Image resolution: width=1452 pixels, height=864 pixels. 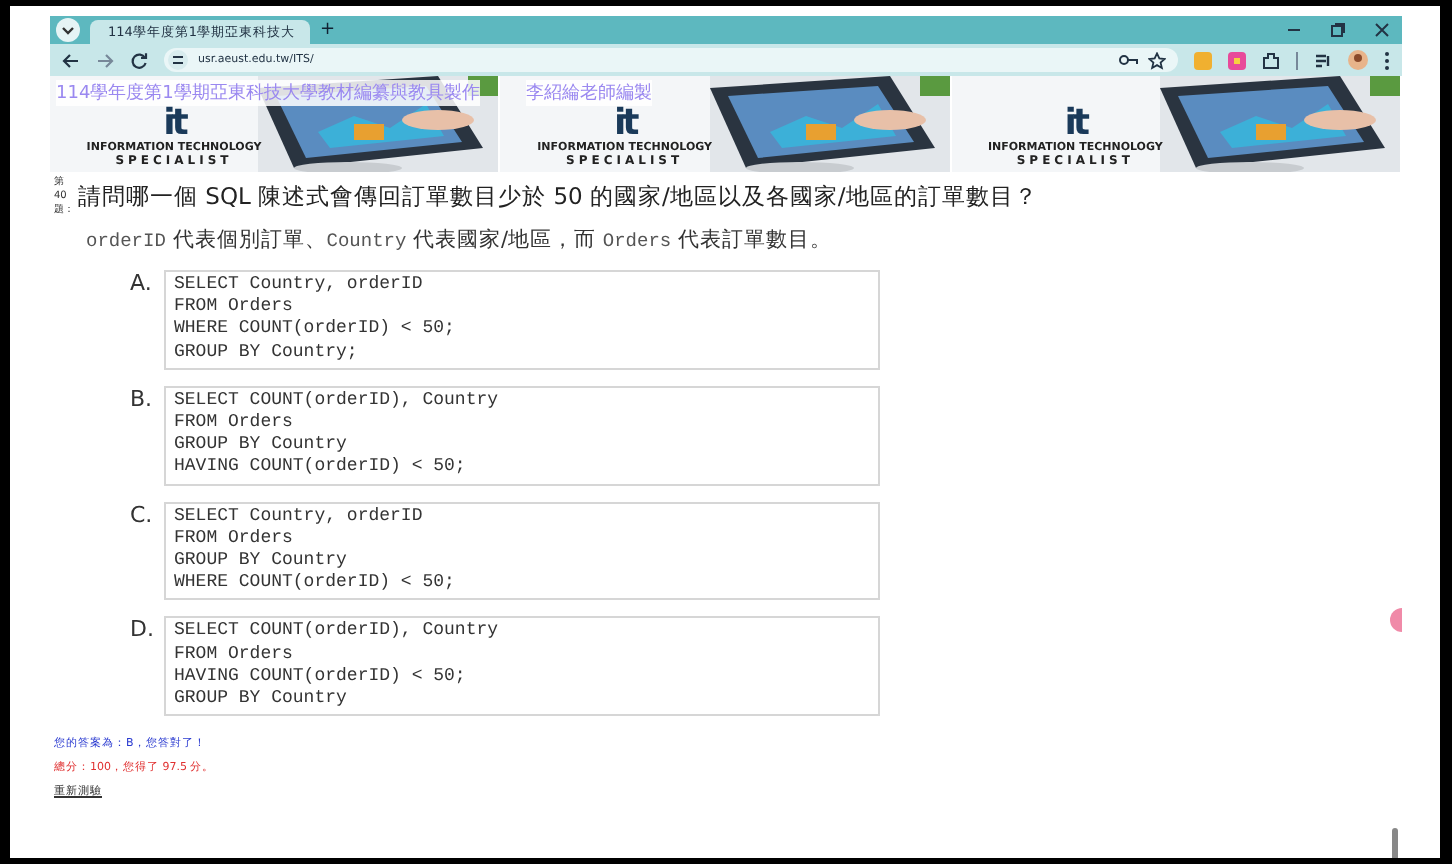 What do you see at coordinates (522, 551) in the screenshot?
I see `code-block: SELECT Country, orderID FROM Orders GROUP BY Country WHERE COUNT(orderID) < 50;` at bounding box center [522, 551].